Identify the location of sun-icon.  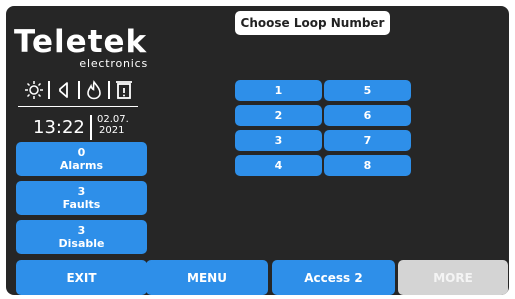
(34, 90).